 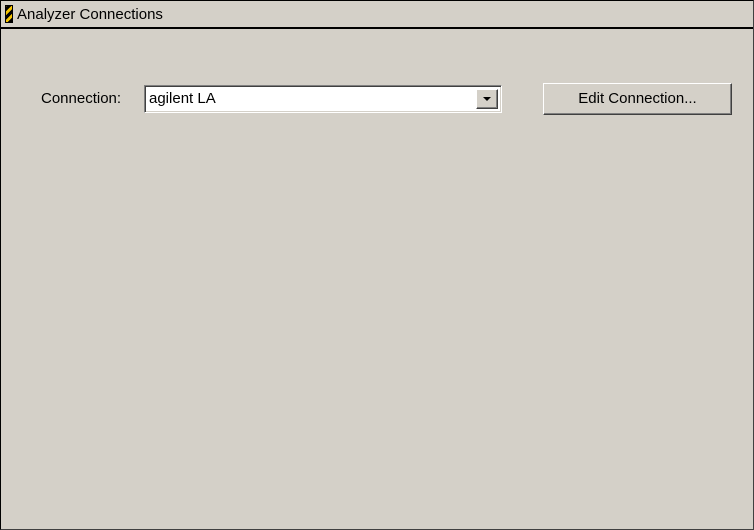 I want to click on chevron-down-icon, so click(x=487, y=99).